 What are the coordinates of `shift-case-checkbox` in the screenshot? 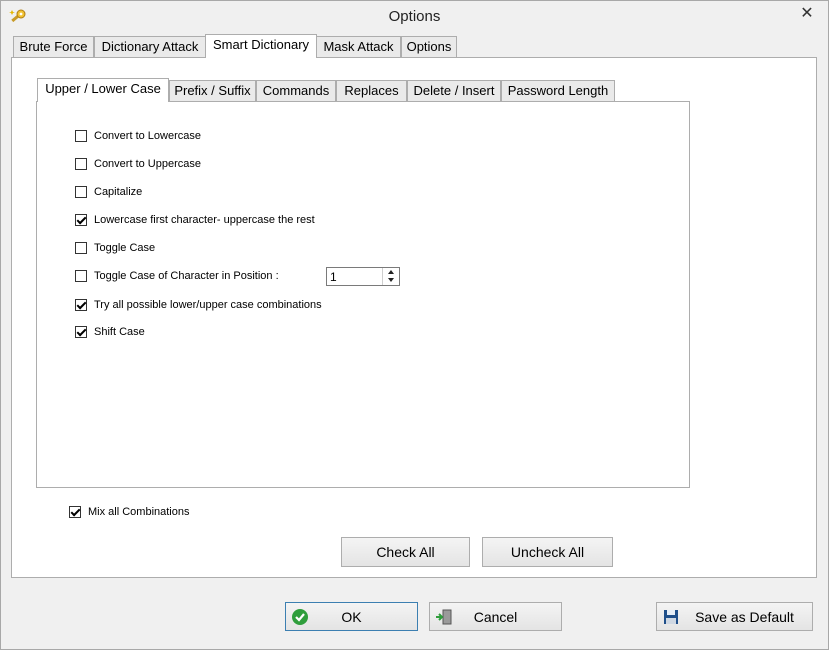 It's located at (81, 332).